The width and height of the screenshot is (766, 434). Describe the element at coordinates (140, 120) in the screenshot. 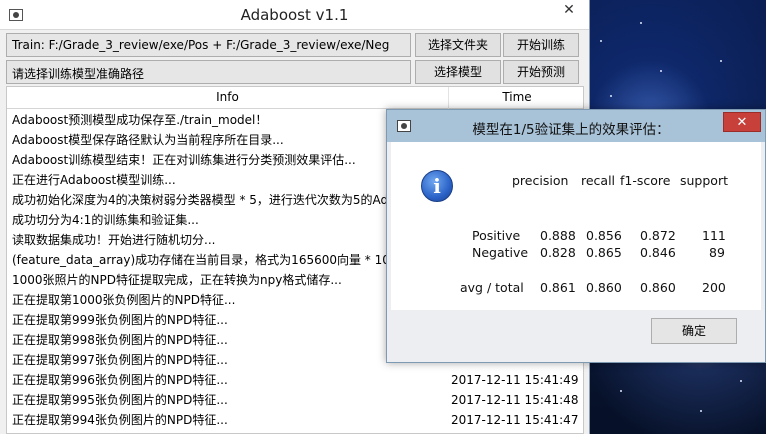

I see `row-info-cell: Adaboost预测模型成功保存至./train_model！` at that location.